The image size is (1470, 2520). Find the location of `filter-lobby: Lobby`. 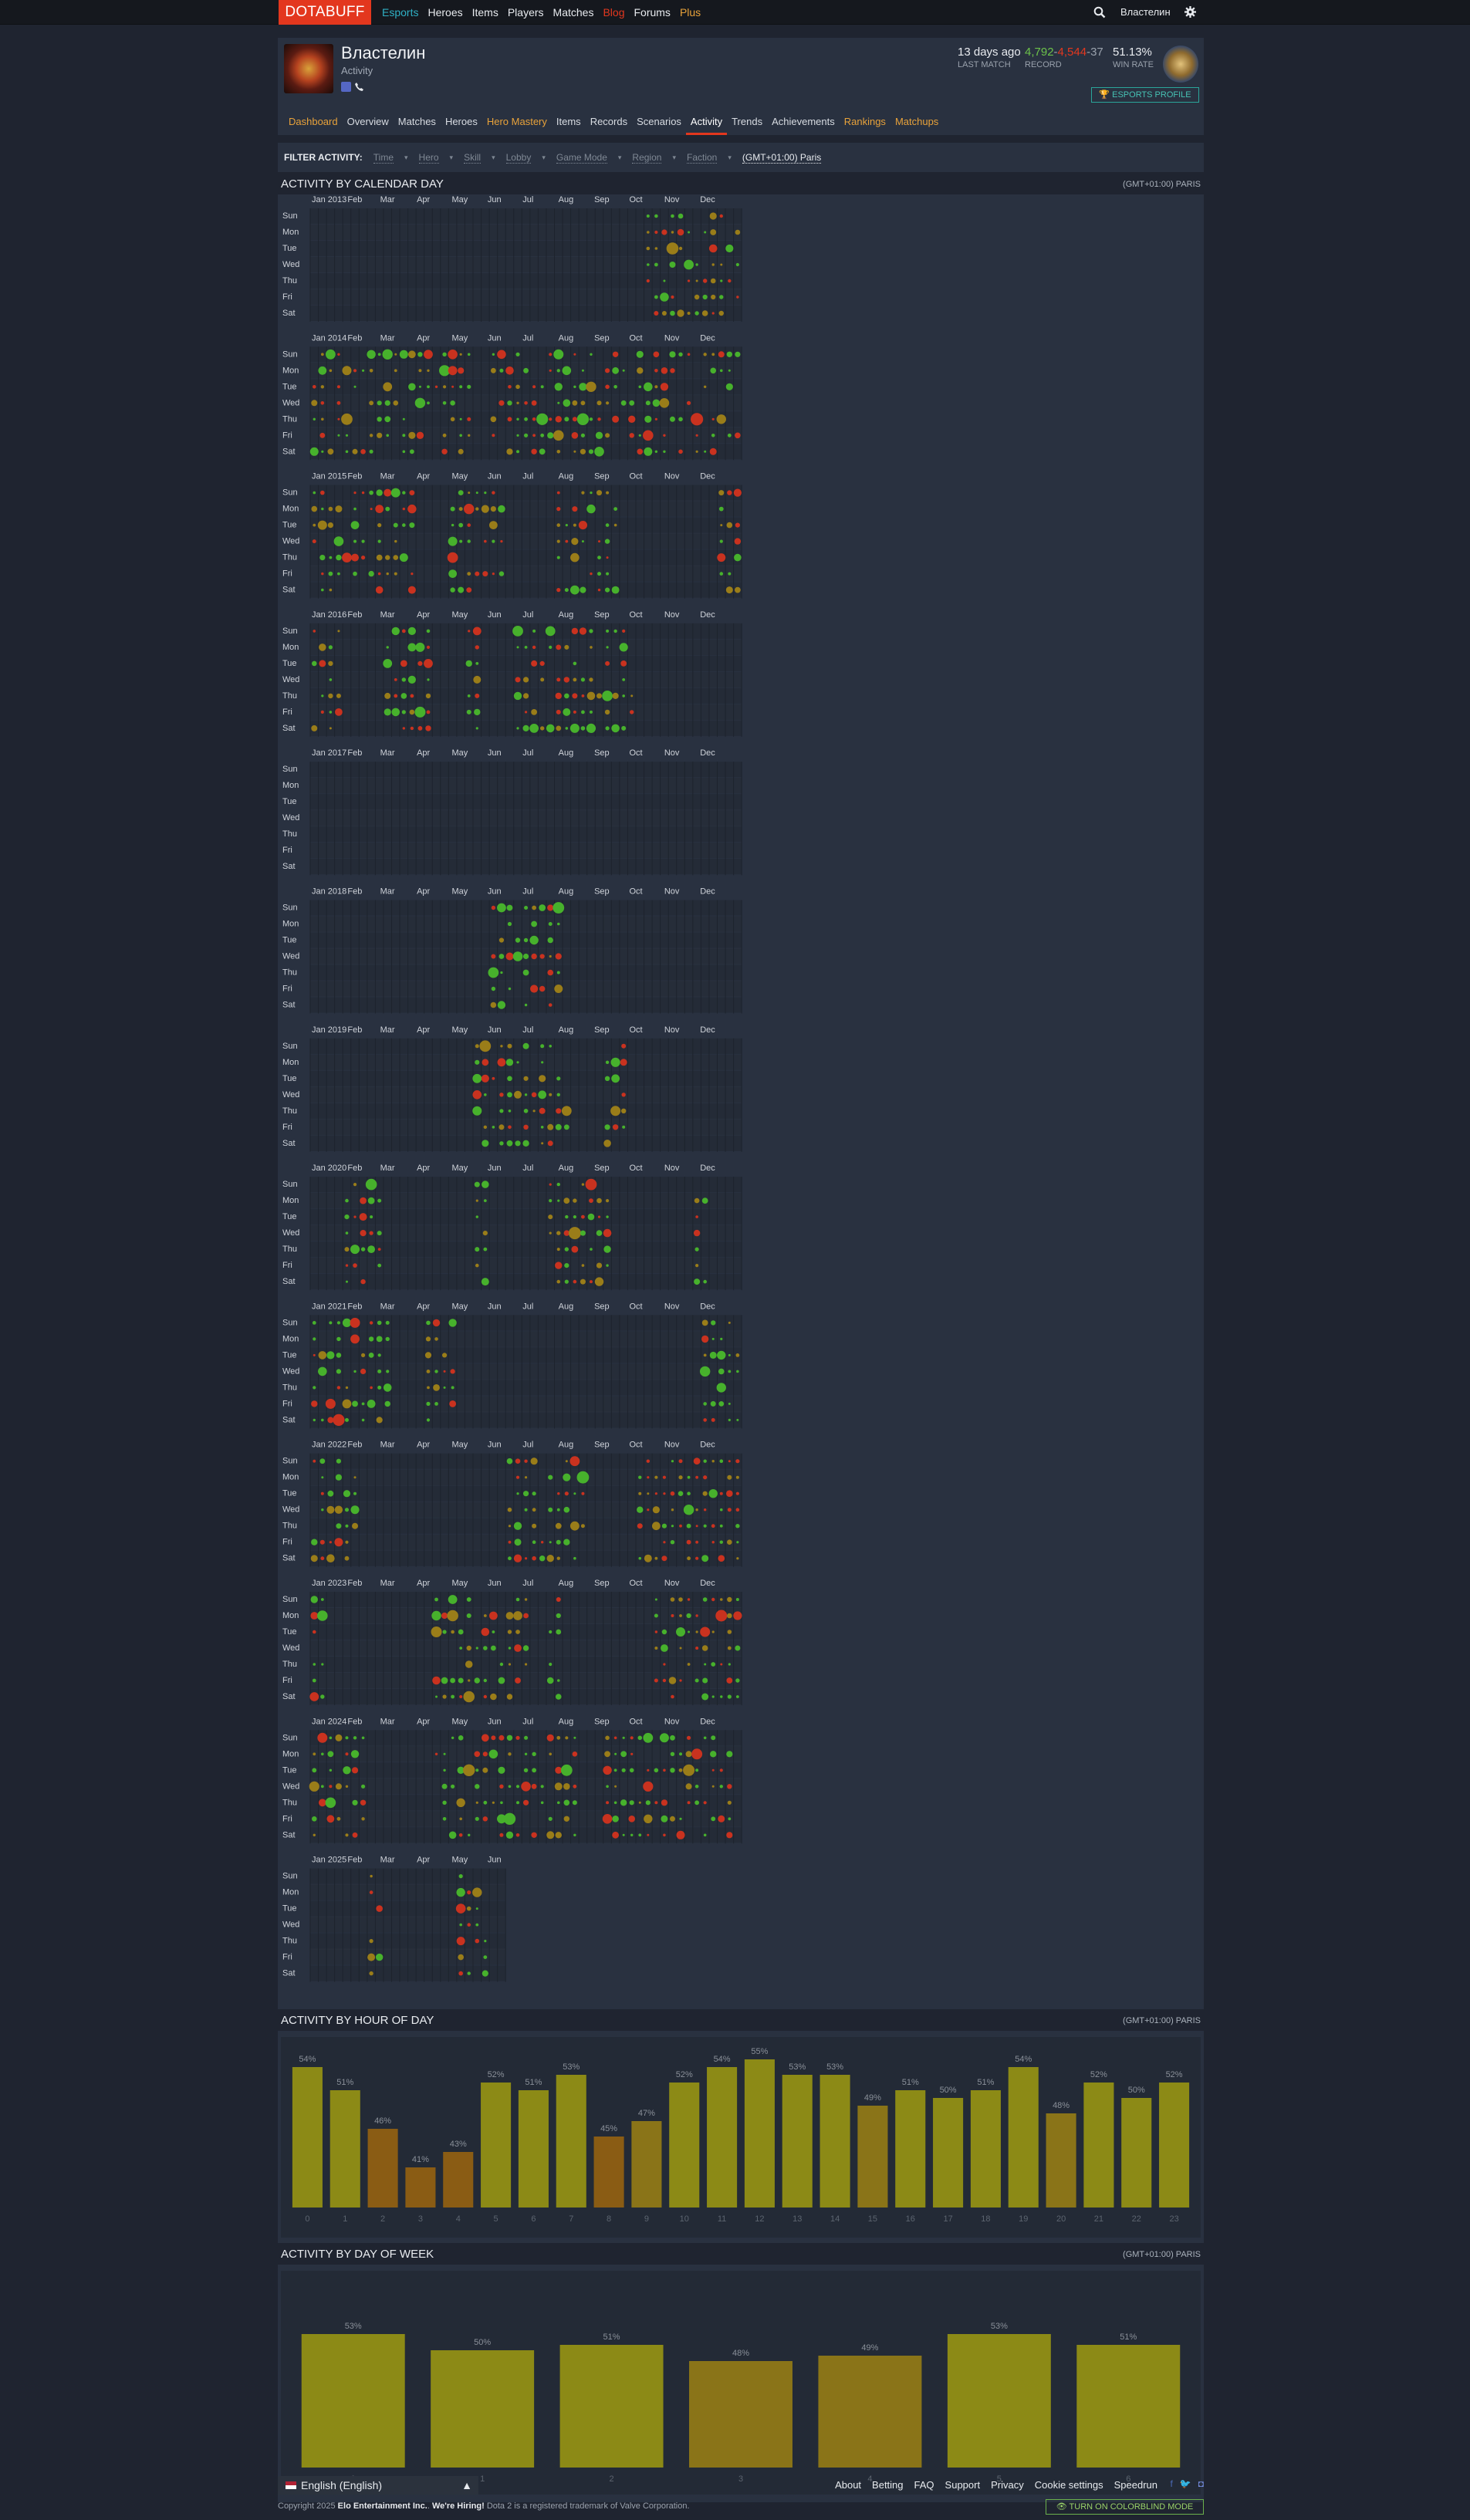

filter-lobby: Lobby is located at coordinates (518, 158).